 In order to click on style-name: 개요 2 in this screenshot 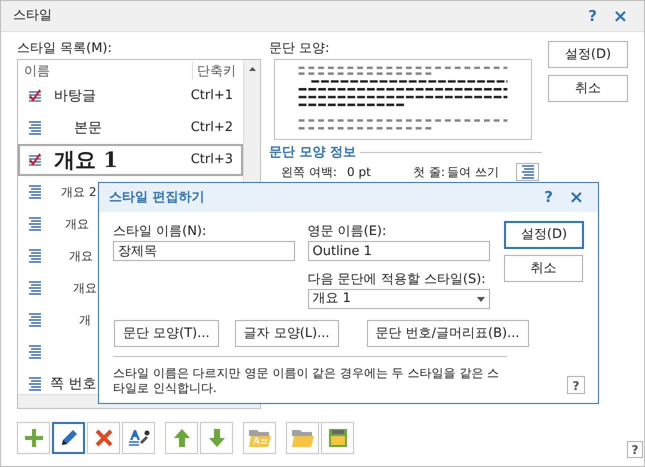, I will do `click(78, 192)`.